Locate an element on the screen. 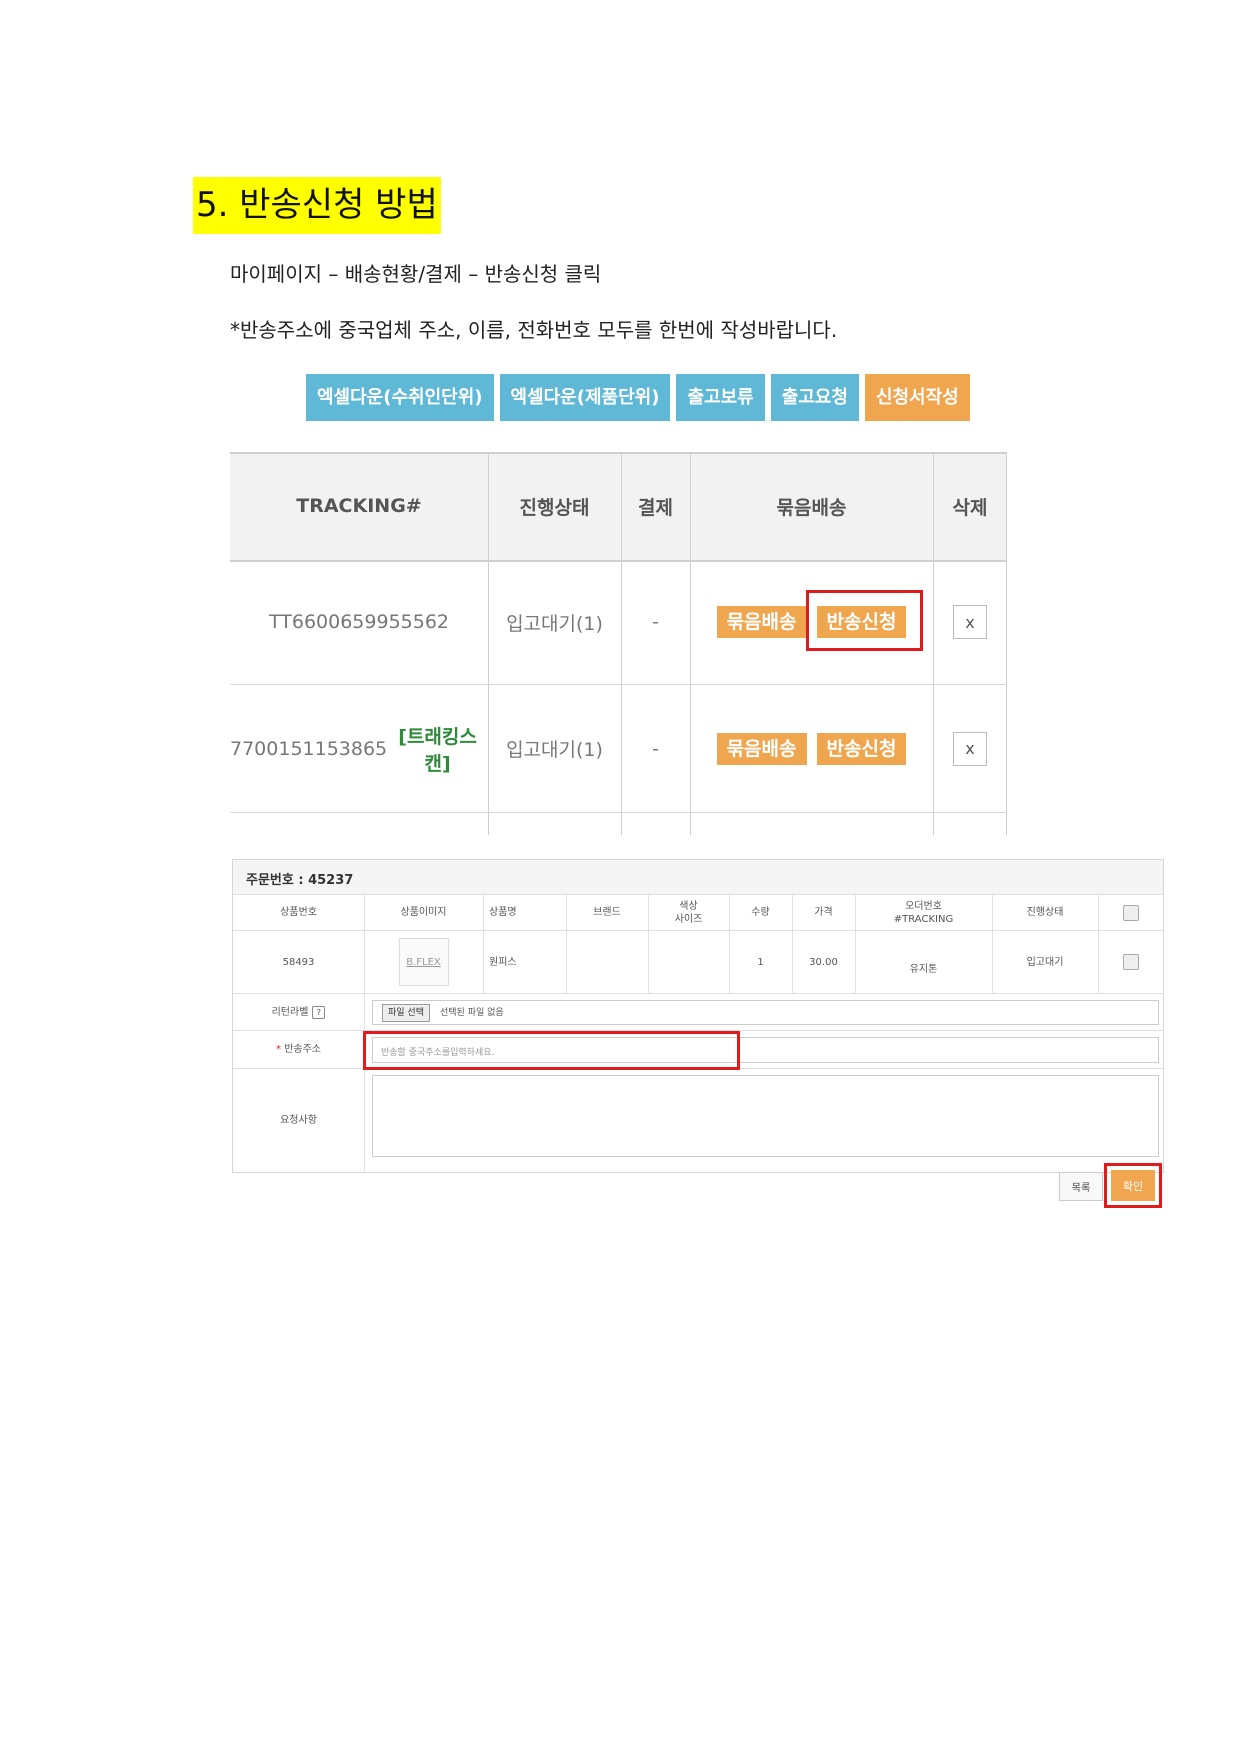  col-order-tracking: 오더번호 #TRACKING is located at coordinates (923, 912).